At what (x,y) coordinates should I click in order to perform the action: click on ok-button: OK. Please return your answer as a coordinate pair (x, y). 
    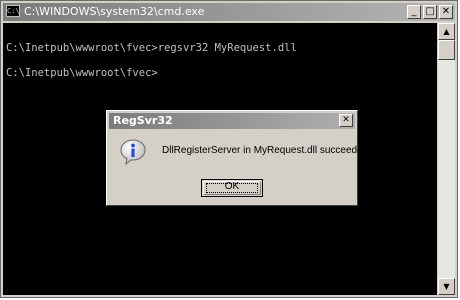
    Looking at the image, I should click on (232, 188).